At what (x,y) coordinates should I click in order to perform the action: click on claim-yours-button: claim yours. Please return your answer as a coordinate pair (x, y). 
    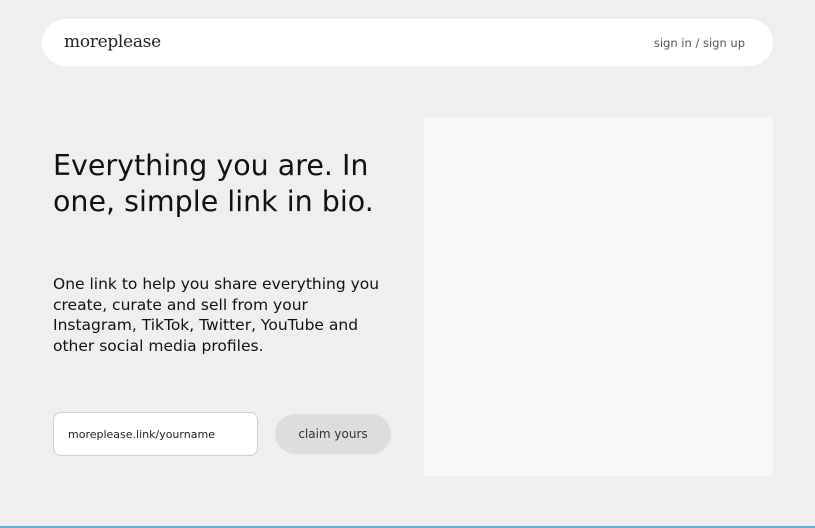
    Looking at the image, I should click on (333, 434).